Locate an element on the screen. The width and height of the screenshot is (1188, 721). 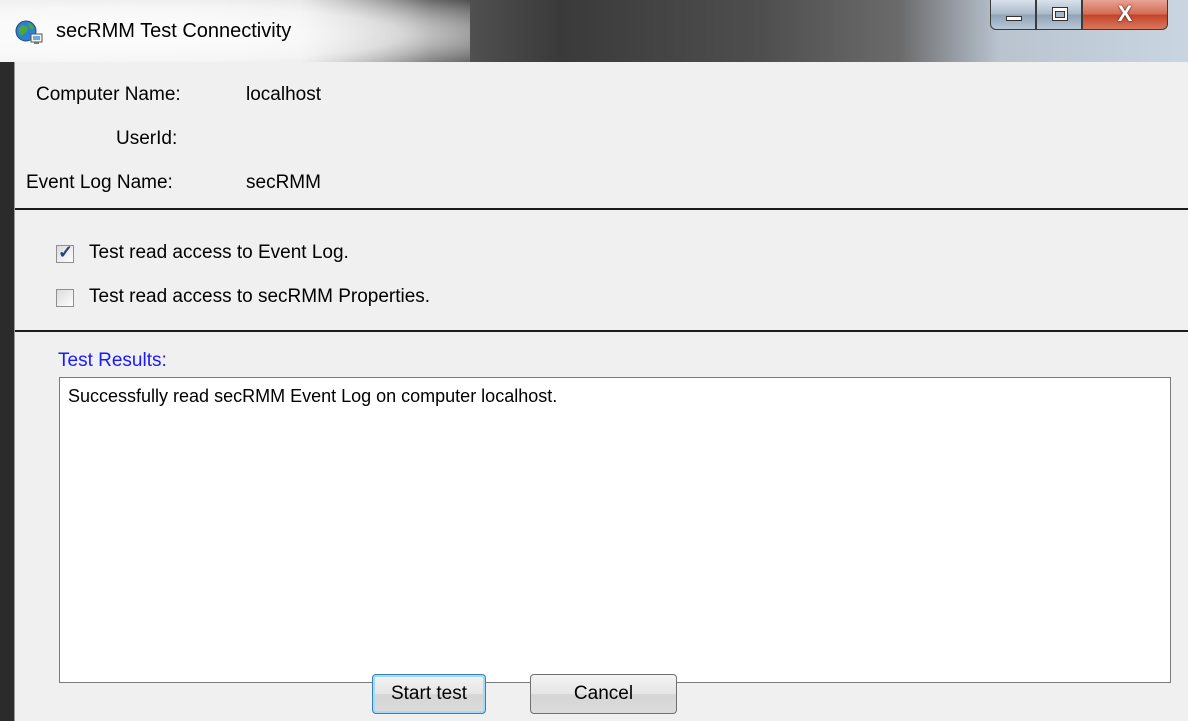
separator-top is located at coordinates (601, 209).